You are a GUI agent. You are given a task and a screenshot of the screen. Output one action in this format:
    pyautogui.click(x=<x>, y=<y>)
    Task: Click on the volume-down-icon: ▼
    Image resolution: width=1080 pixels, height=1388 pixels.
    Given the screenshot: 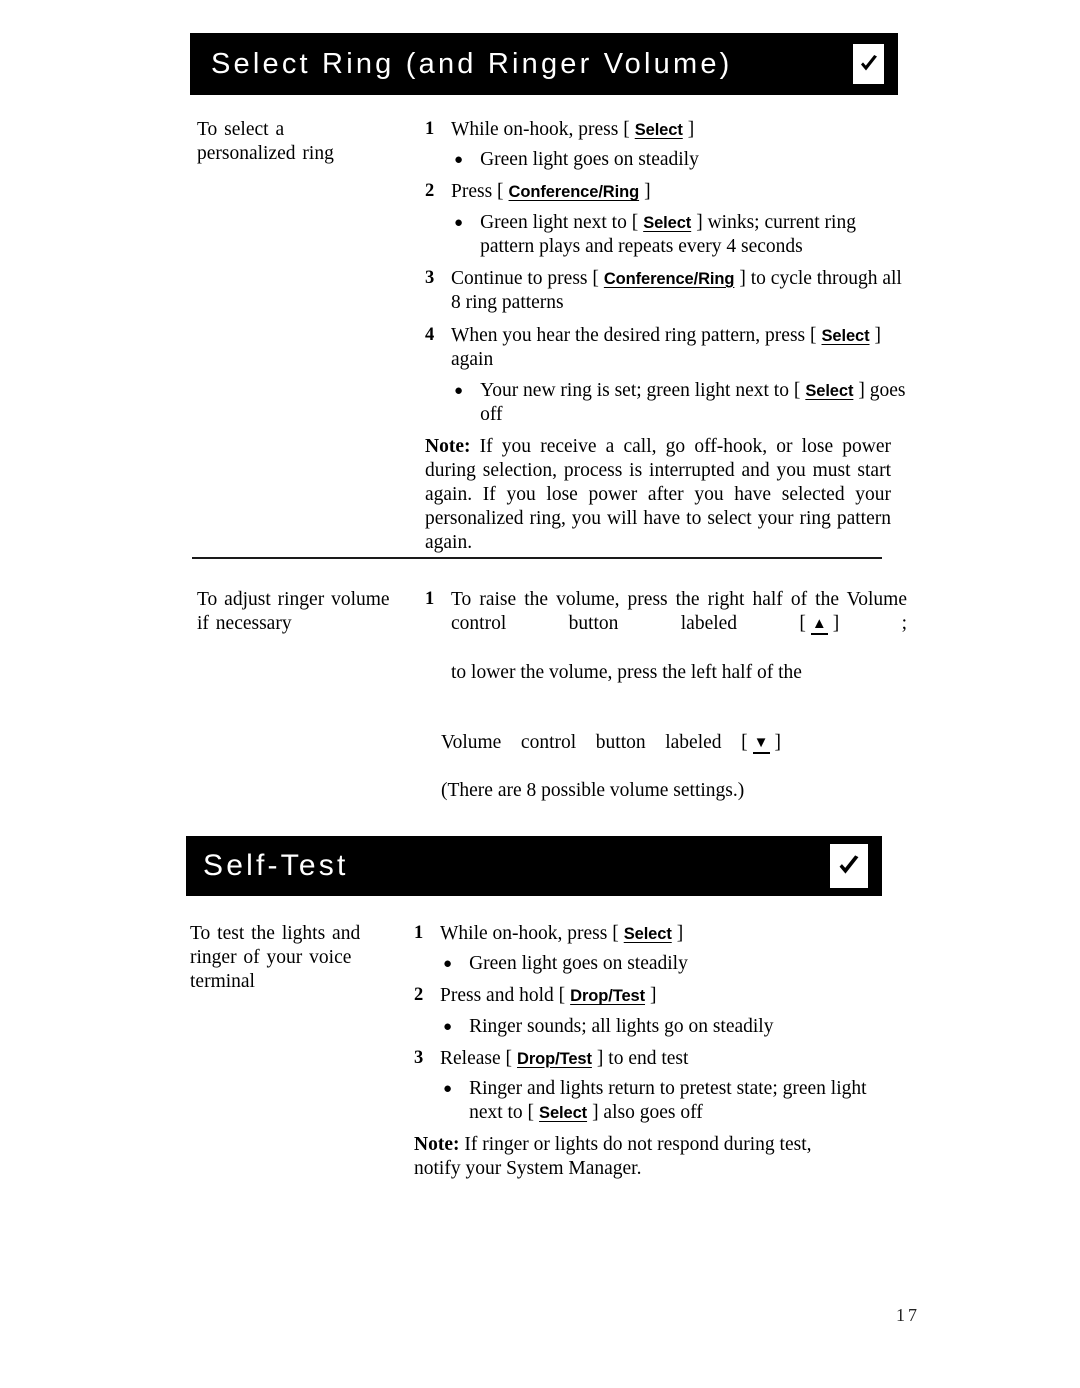 What is the action you would take?
    pyautogui.click(x=761, y=745)
    